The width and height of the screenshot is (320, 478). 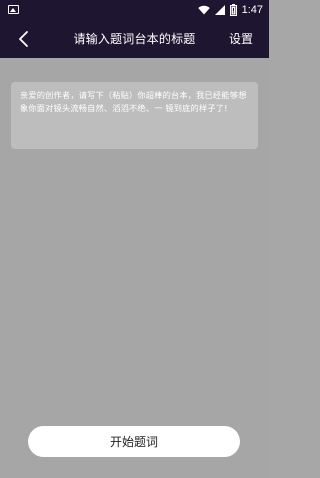 I want to click on status-right: 1:47, so click(x=230, y=10).